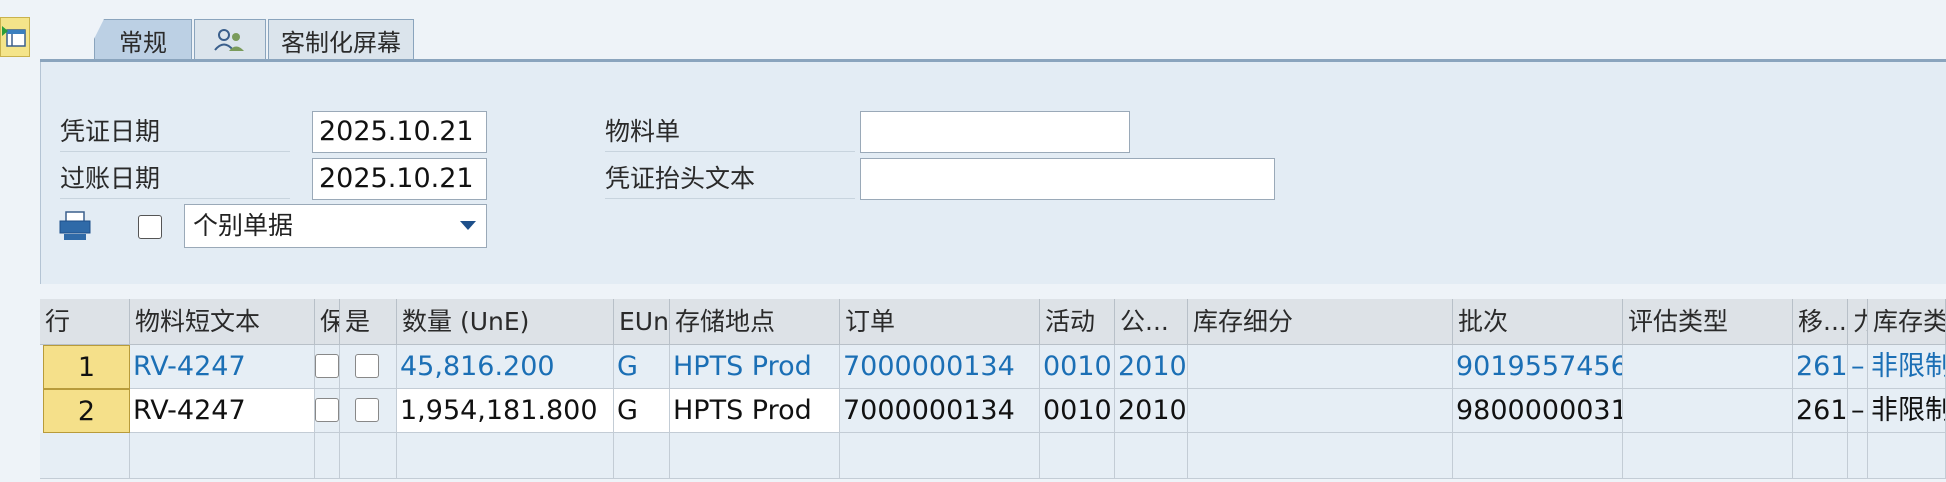 Image resolution: width=1946 pixels, height=482 pixels. What do you see at coordinates (399, 132) in the screenshot?
I see `doc-date-field: 2025.10.21` at bounding box center [399, 132].